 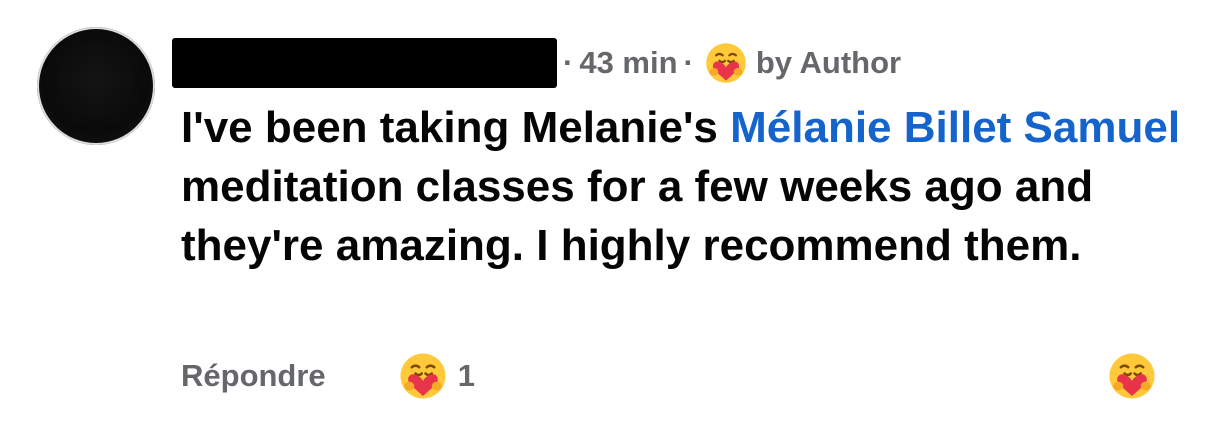 I want to click on mention-link: Mélanie Billet Samuel, so click(x=955, y=127).